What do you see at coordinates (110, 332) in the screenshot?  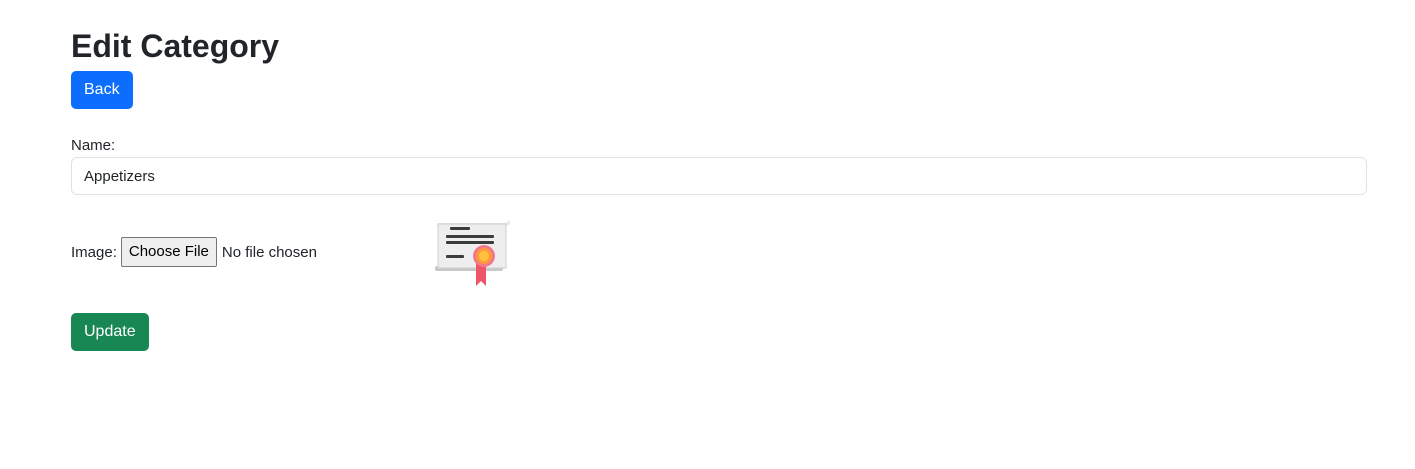 I see `update-button: Update` at bounding box center [110, 332].